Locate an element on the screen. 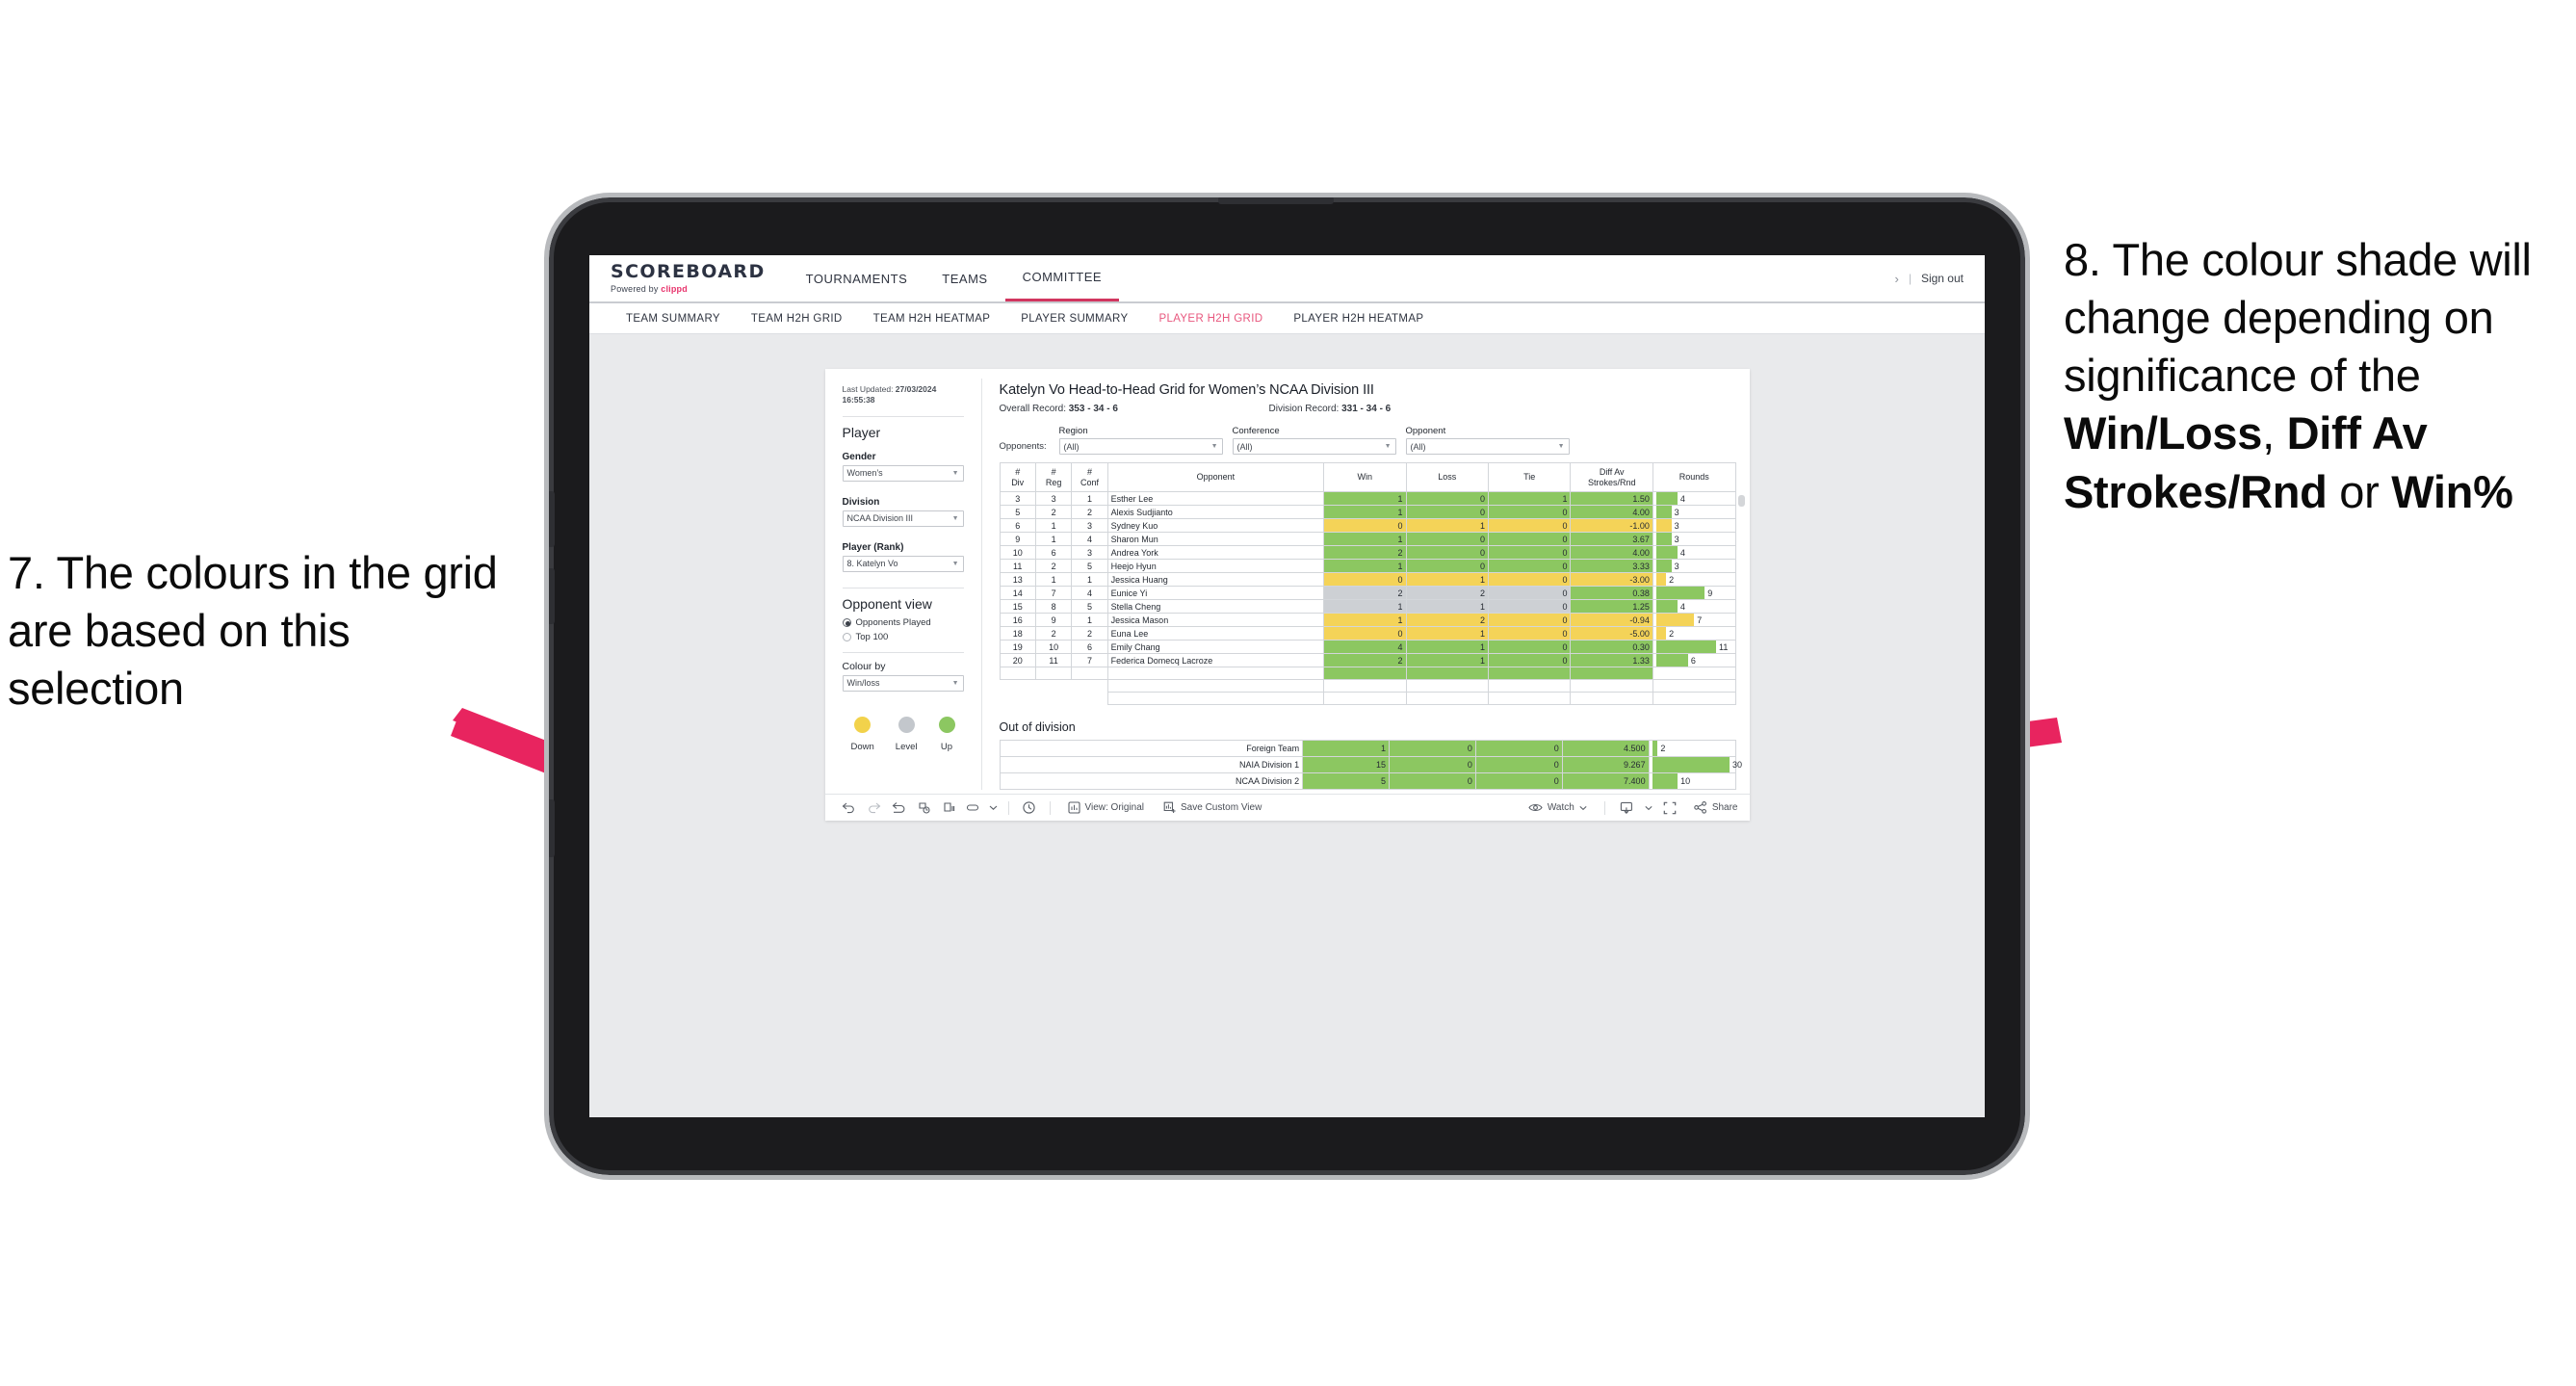 The width and height of the screenshot is (2576, 1386). tab-player-h2h-grid: PLAYER H2H GRID is located at coordinates (1210, 319).